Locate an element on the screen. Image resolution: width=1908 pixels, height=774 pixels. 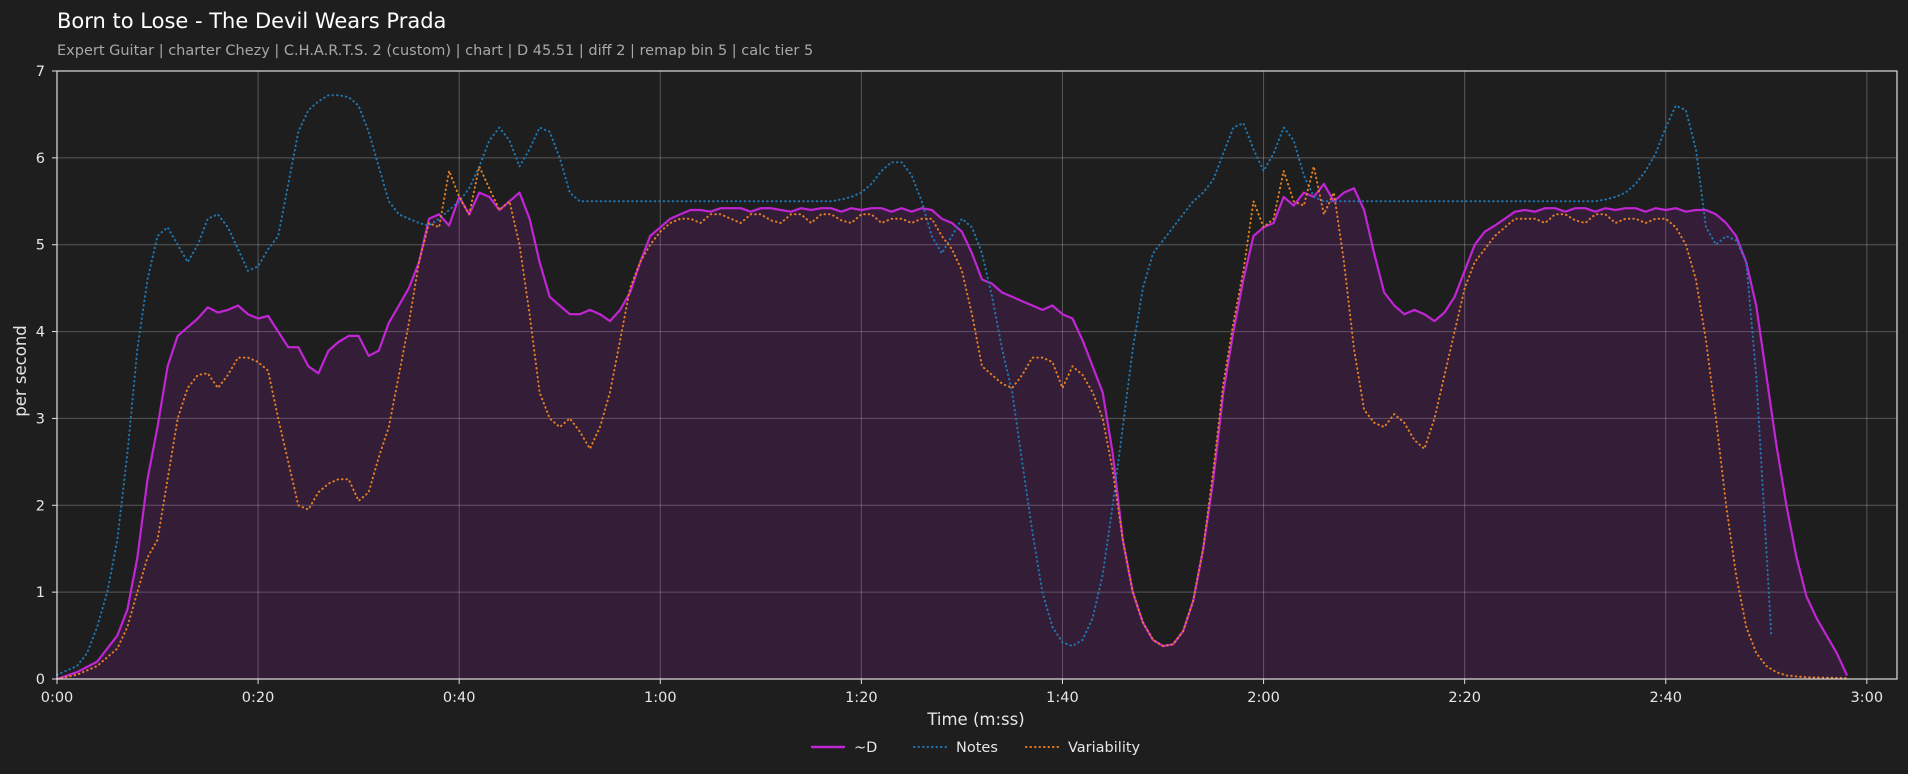
y-tick-label: 4 is located at coordinates (40, 333).